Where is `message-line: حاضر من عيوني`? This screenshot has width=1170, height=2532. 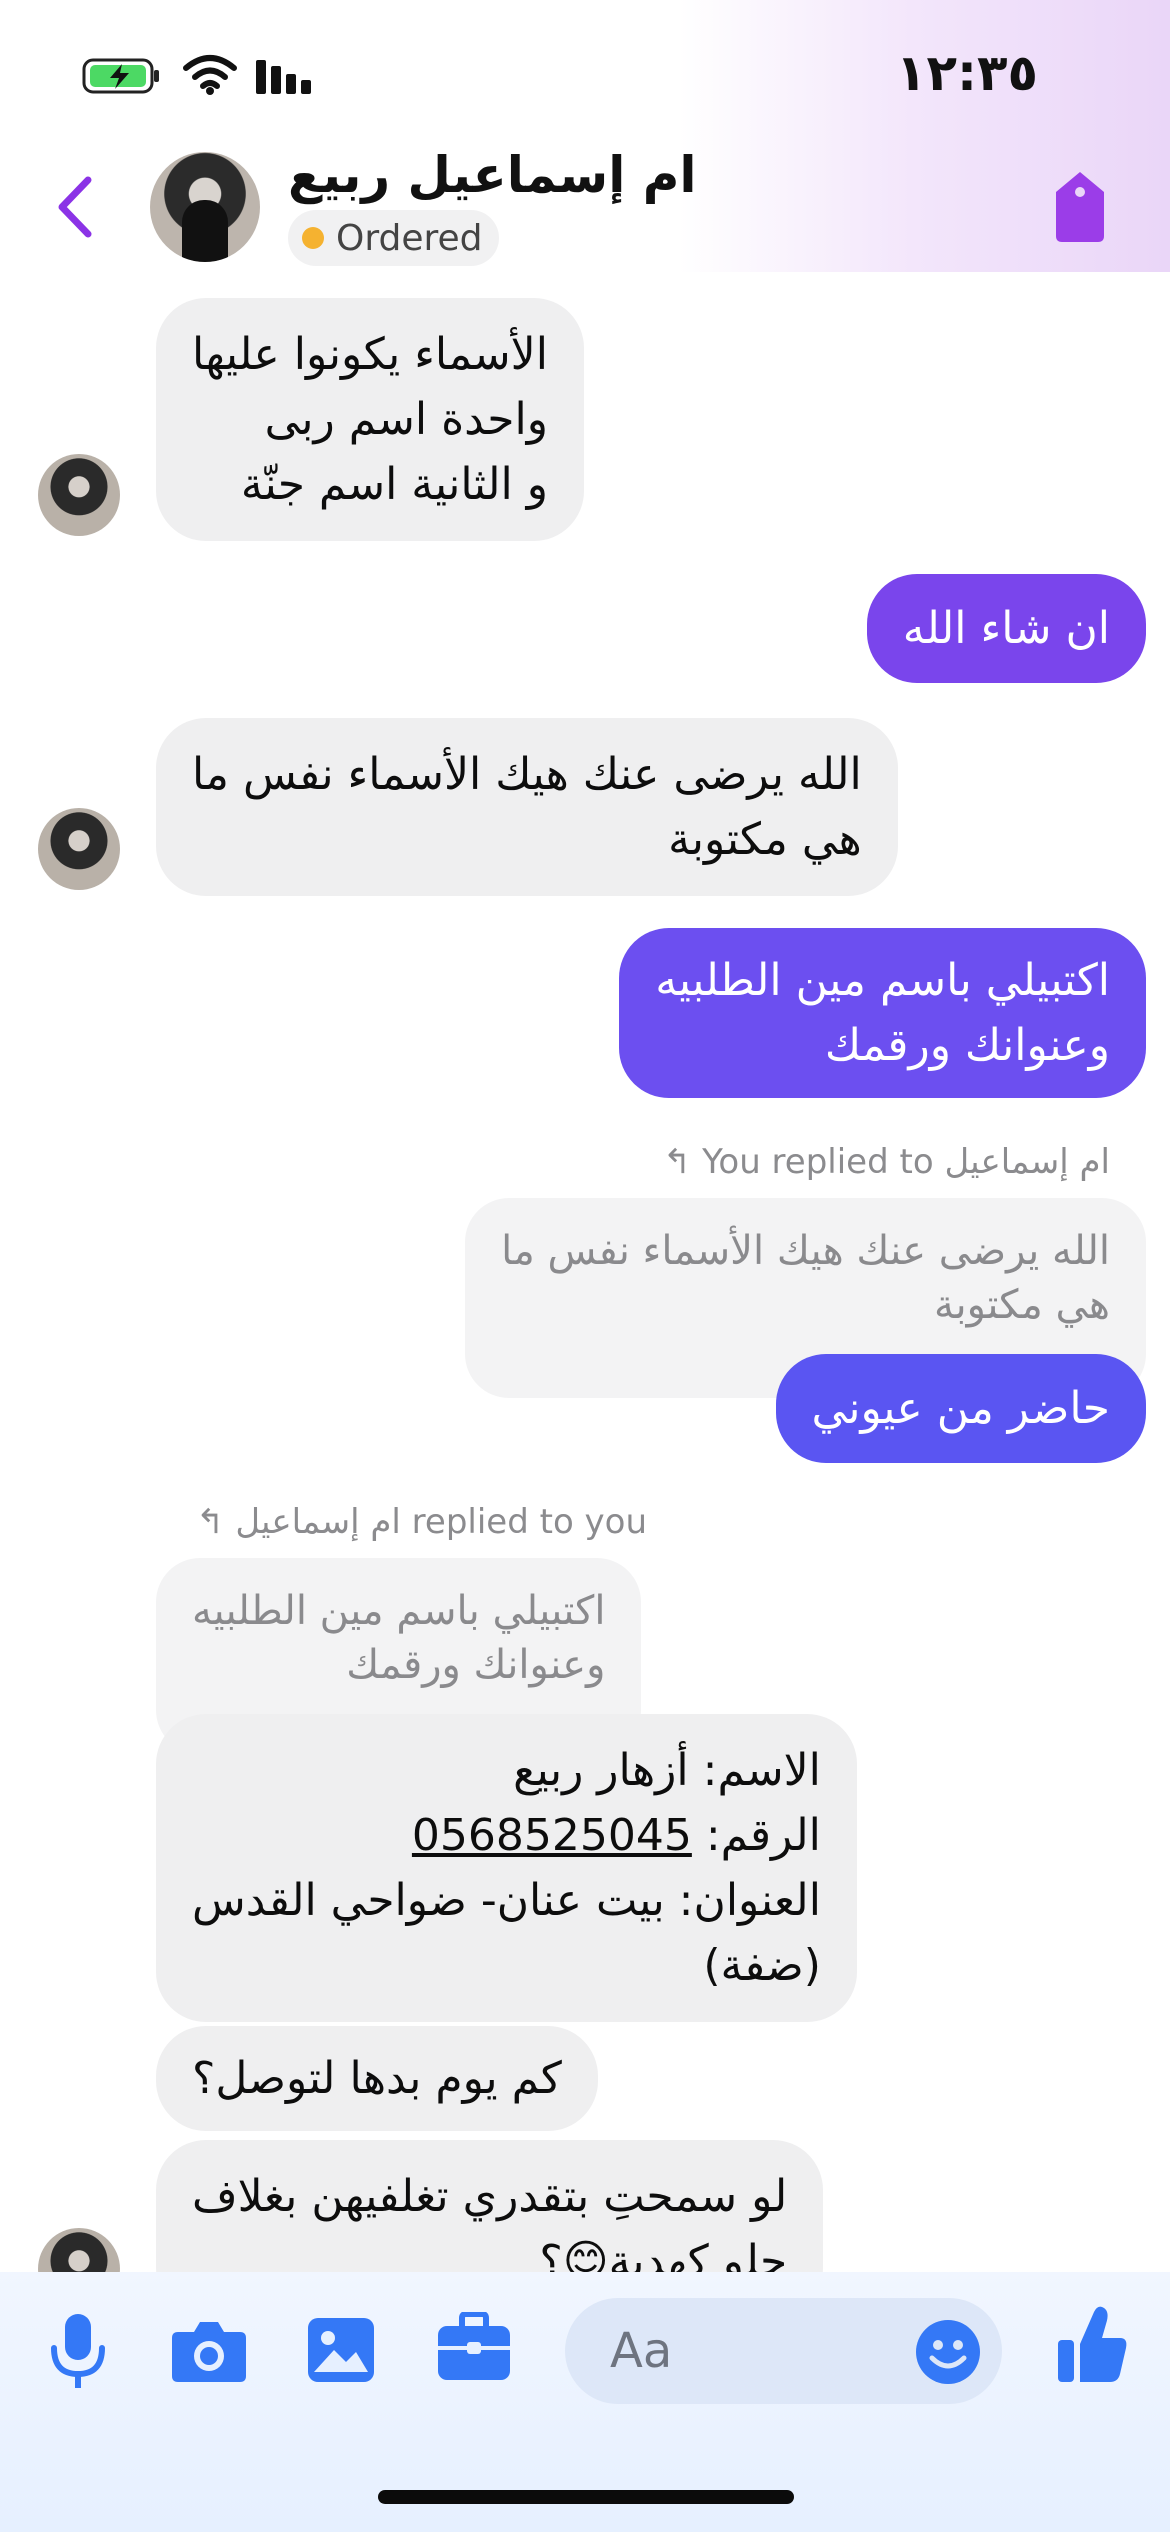 message-line: حاضر من عيوني is located at coordinates (960, 1408).